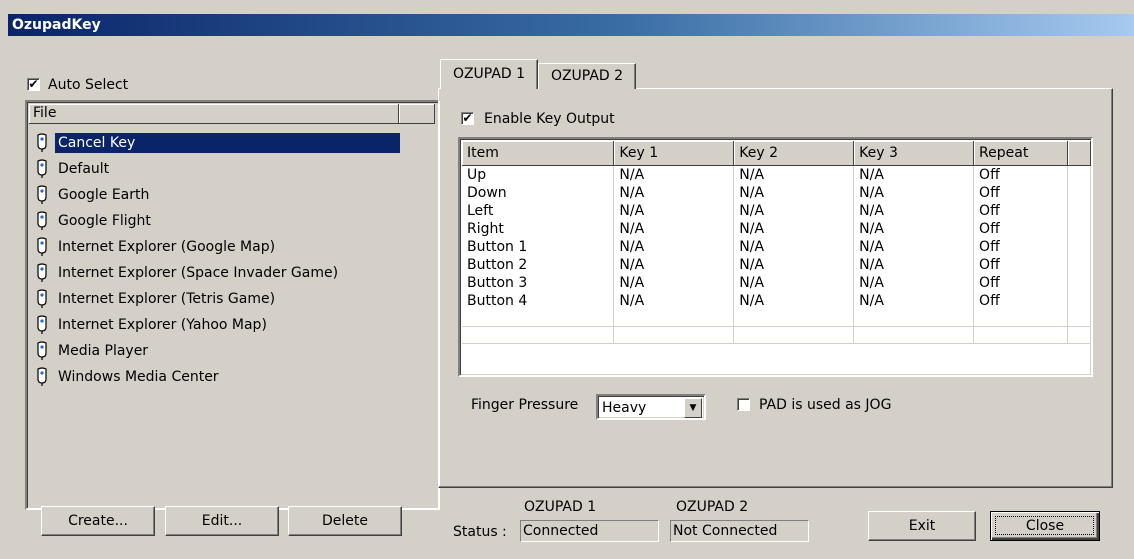 Image resolution: width=1134 pixels, height=559 pixels. I want to click on file-list-item: Internet Explorer (Tetris Game), so click(221, 299).